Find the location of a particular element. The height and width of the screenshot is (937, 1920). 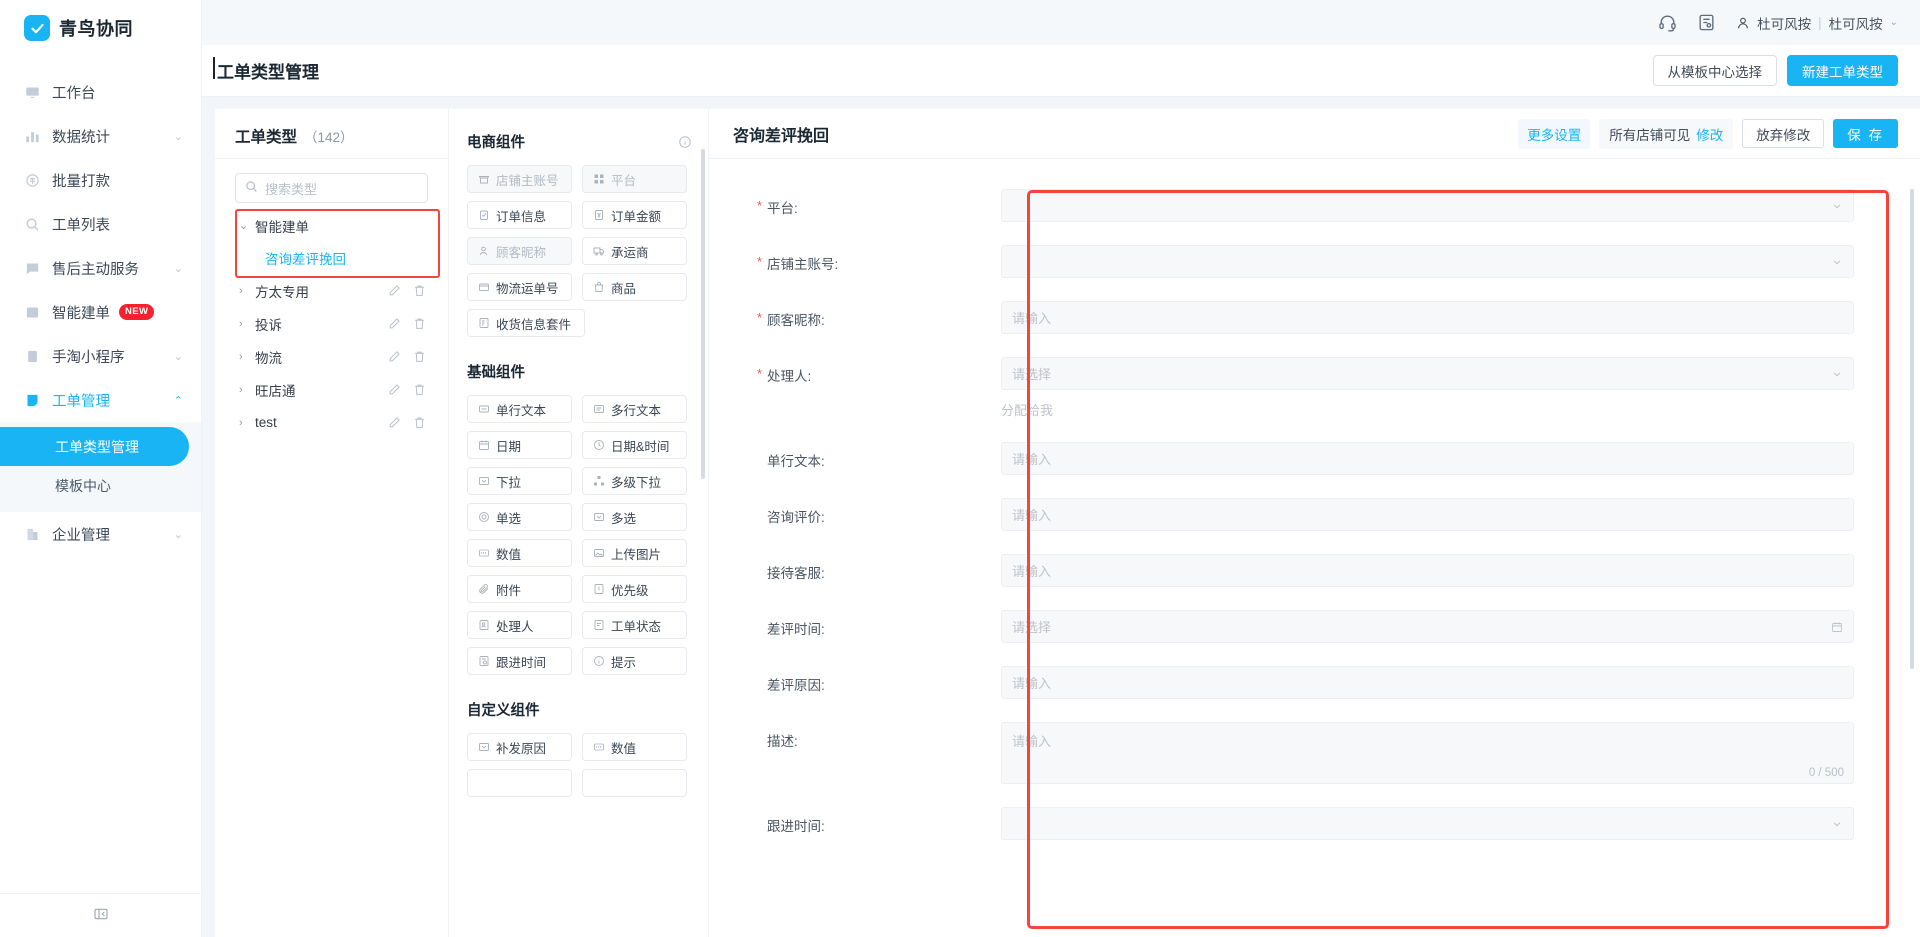

palette-chip-tracking-number: 物流运单号 is located at coordinates (519, 287).